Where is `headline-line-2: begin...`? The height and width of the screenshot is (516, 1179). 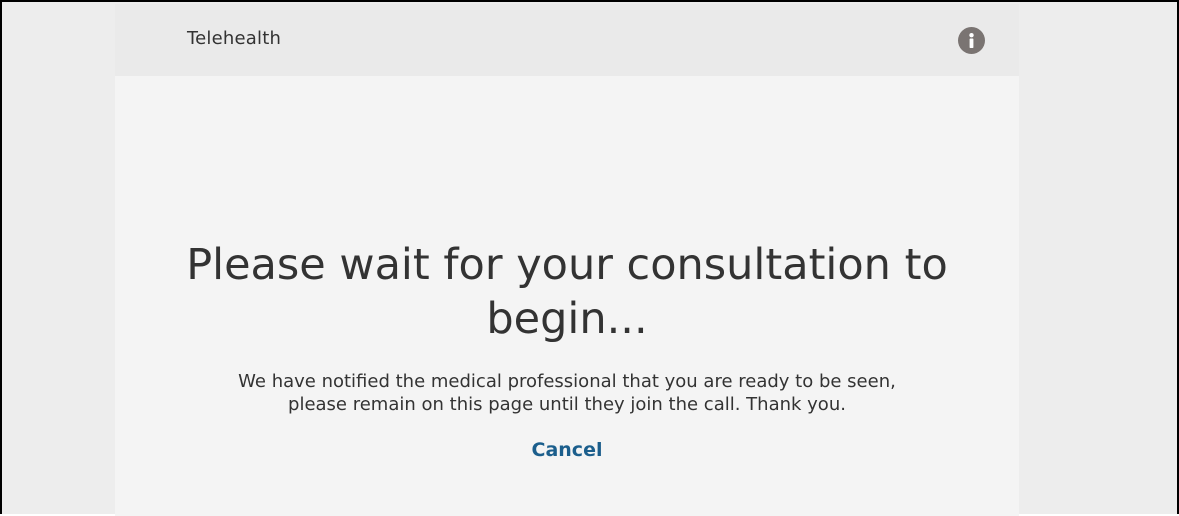
headline-line-2: begin... is located at coordinates (567, 319).